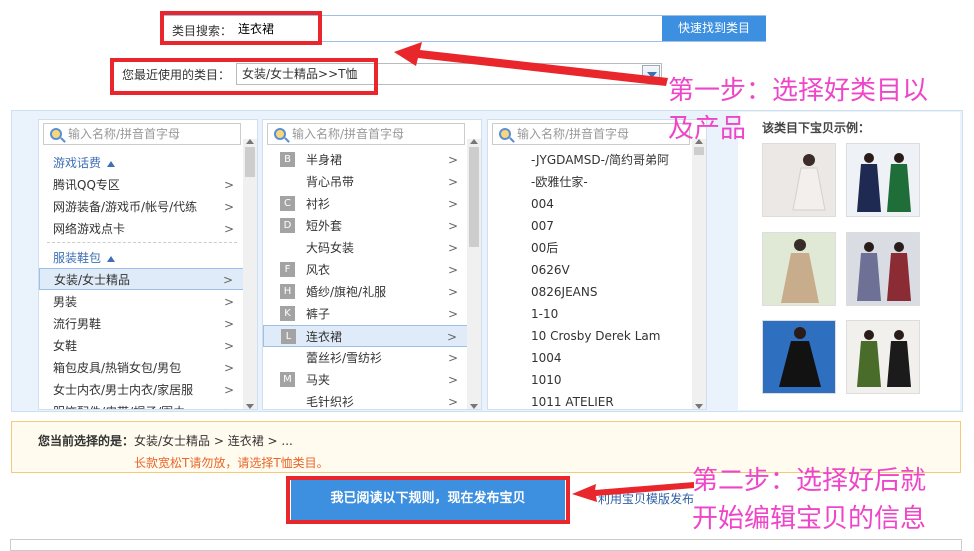 This screenshot has width=974, height=551. What do you see at coordinates (141, 346) in the screenshot?
I see `list-item: 女鞋 >` at bounding box center [141, 346].